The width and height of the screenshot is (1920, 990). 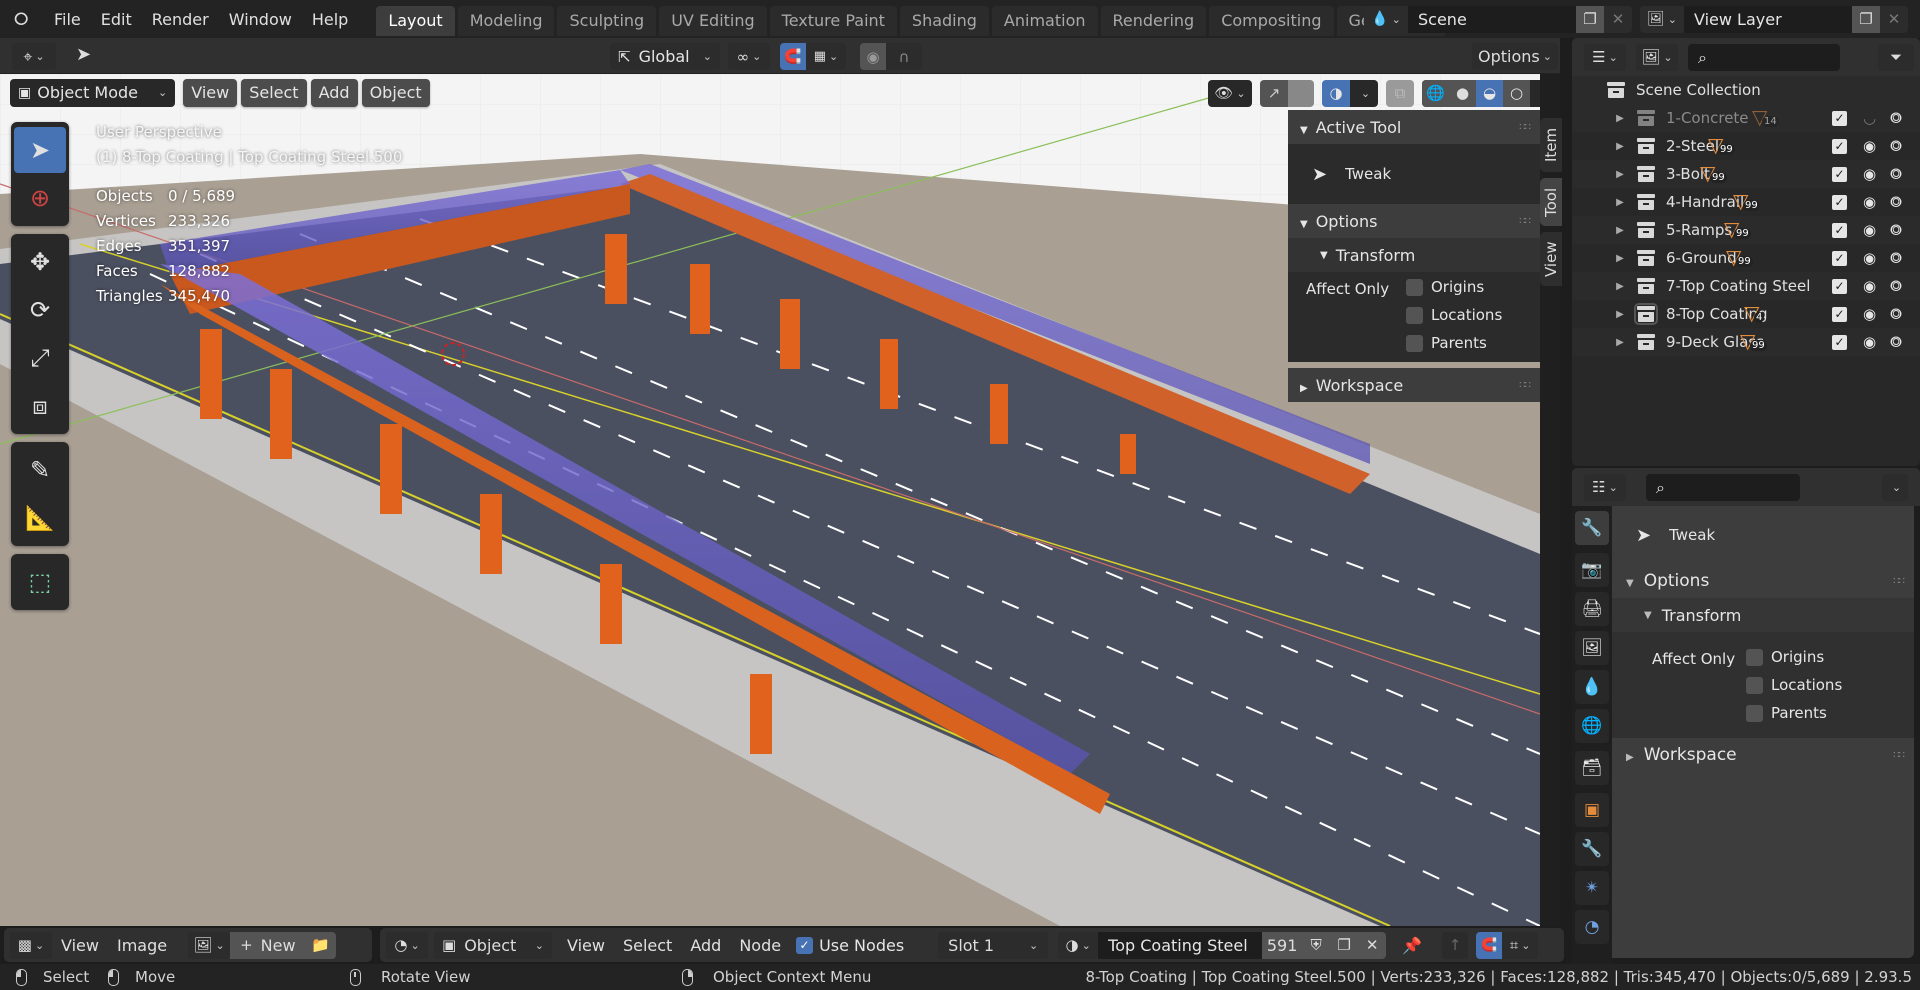 What do you see at coordinates (1400, 93) in the screenshot?
I see `xray-toggle: ⧉` at bounding box center [1400, 93].